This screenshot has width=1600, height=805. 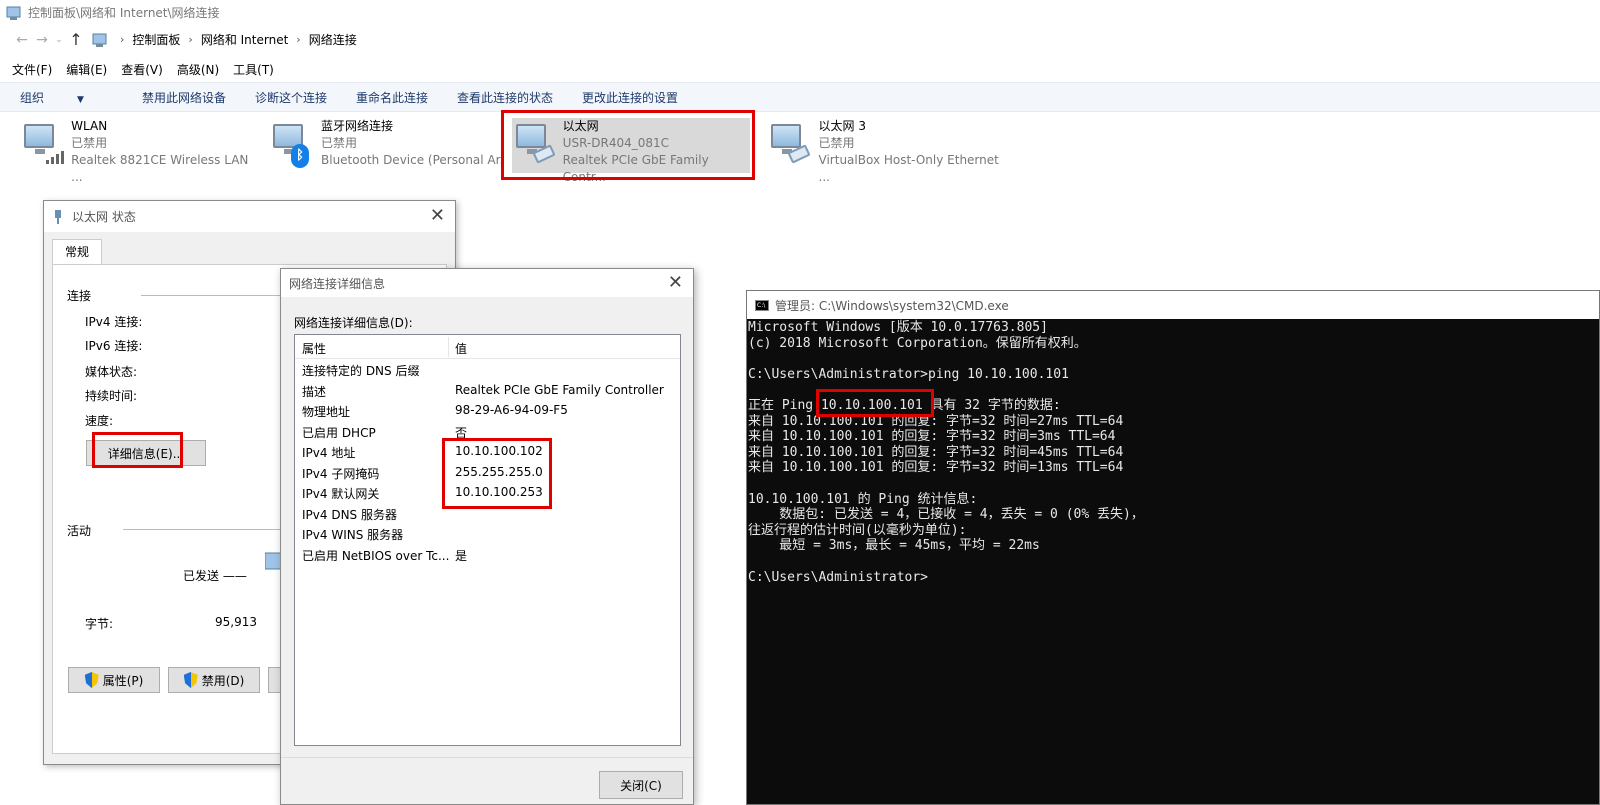 I want to click on bluetooth-icon: ᛒ, so click(x=300, y=156).